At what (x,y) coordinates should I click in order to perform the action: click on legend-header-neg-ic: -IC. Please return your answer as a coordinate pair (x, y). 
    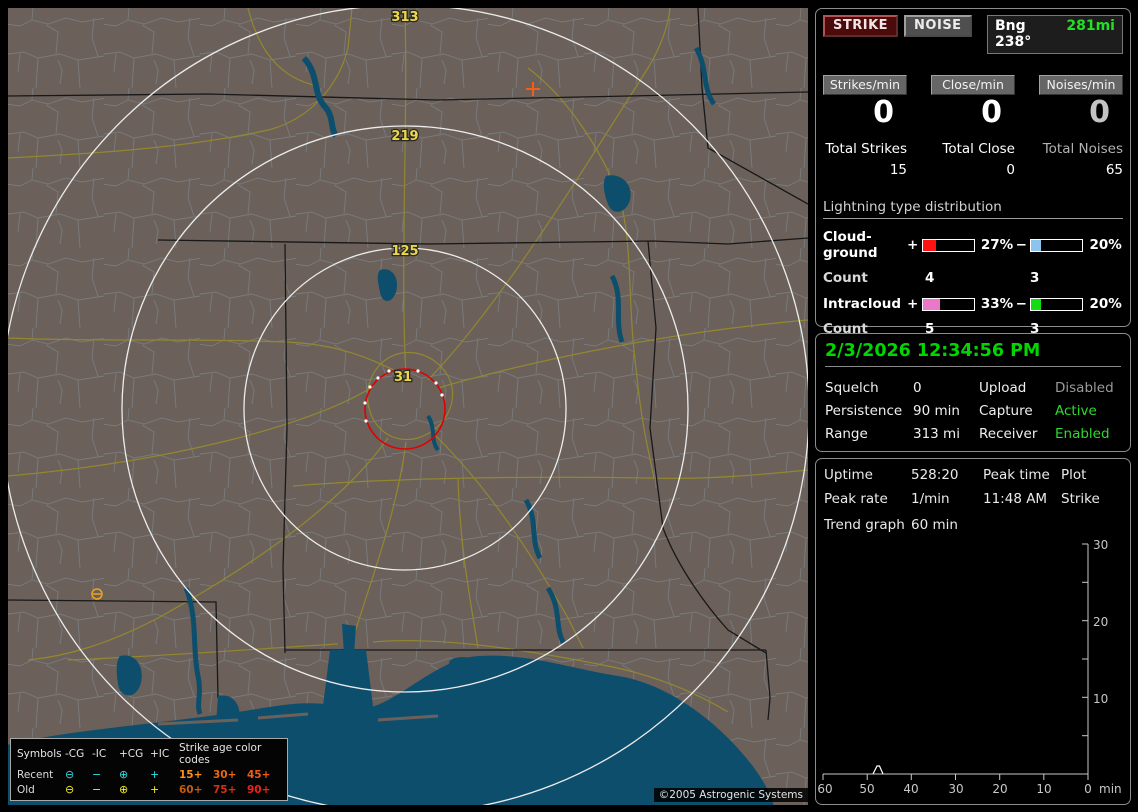
    Looking at the image, I should click on (99, 754).